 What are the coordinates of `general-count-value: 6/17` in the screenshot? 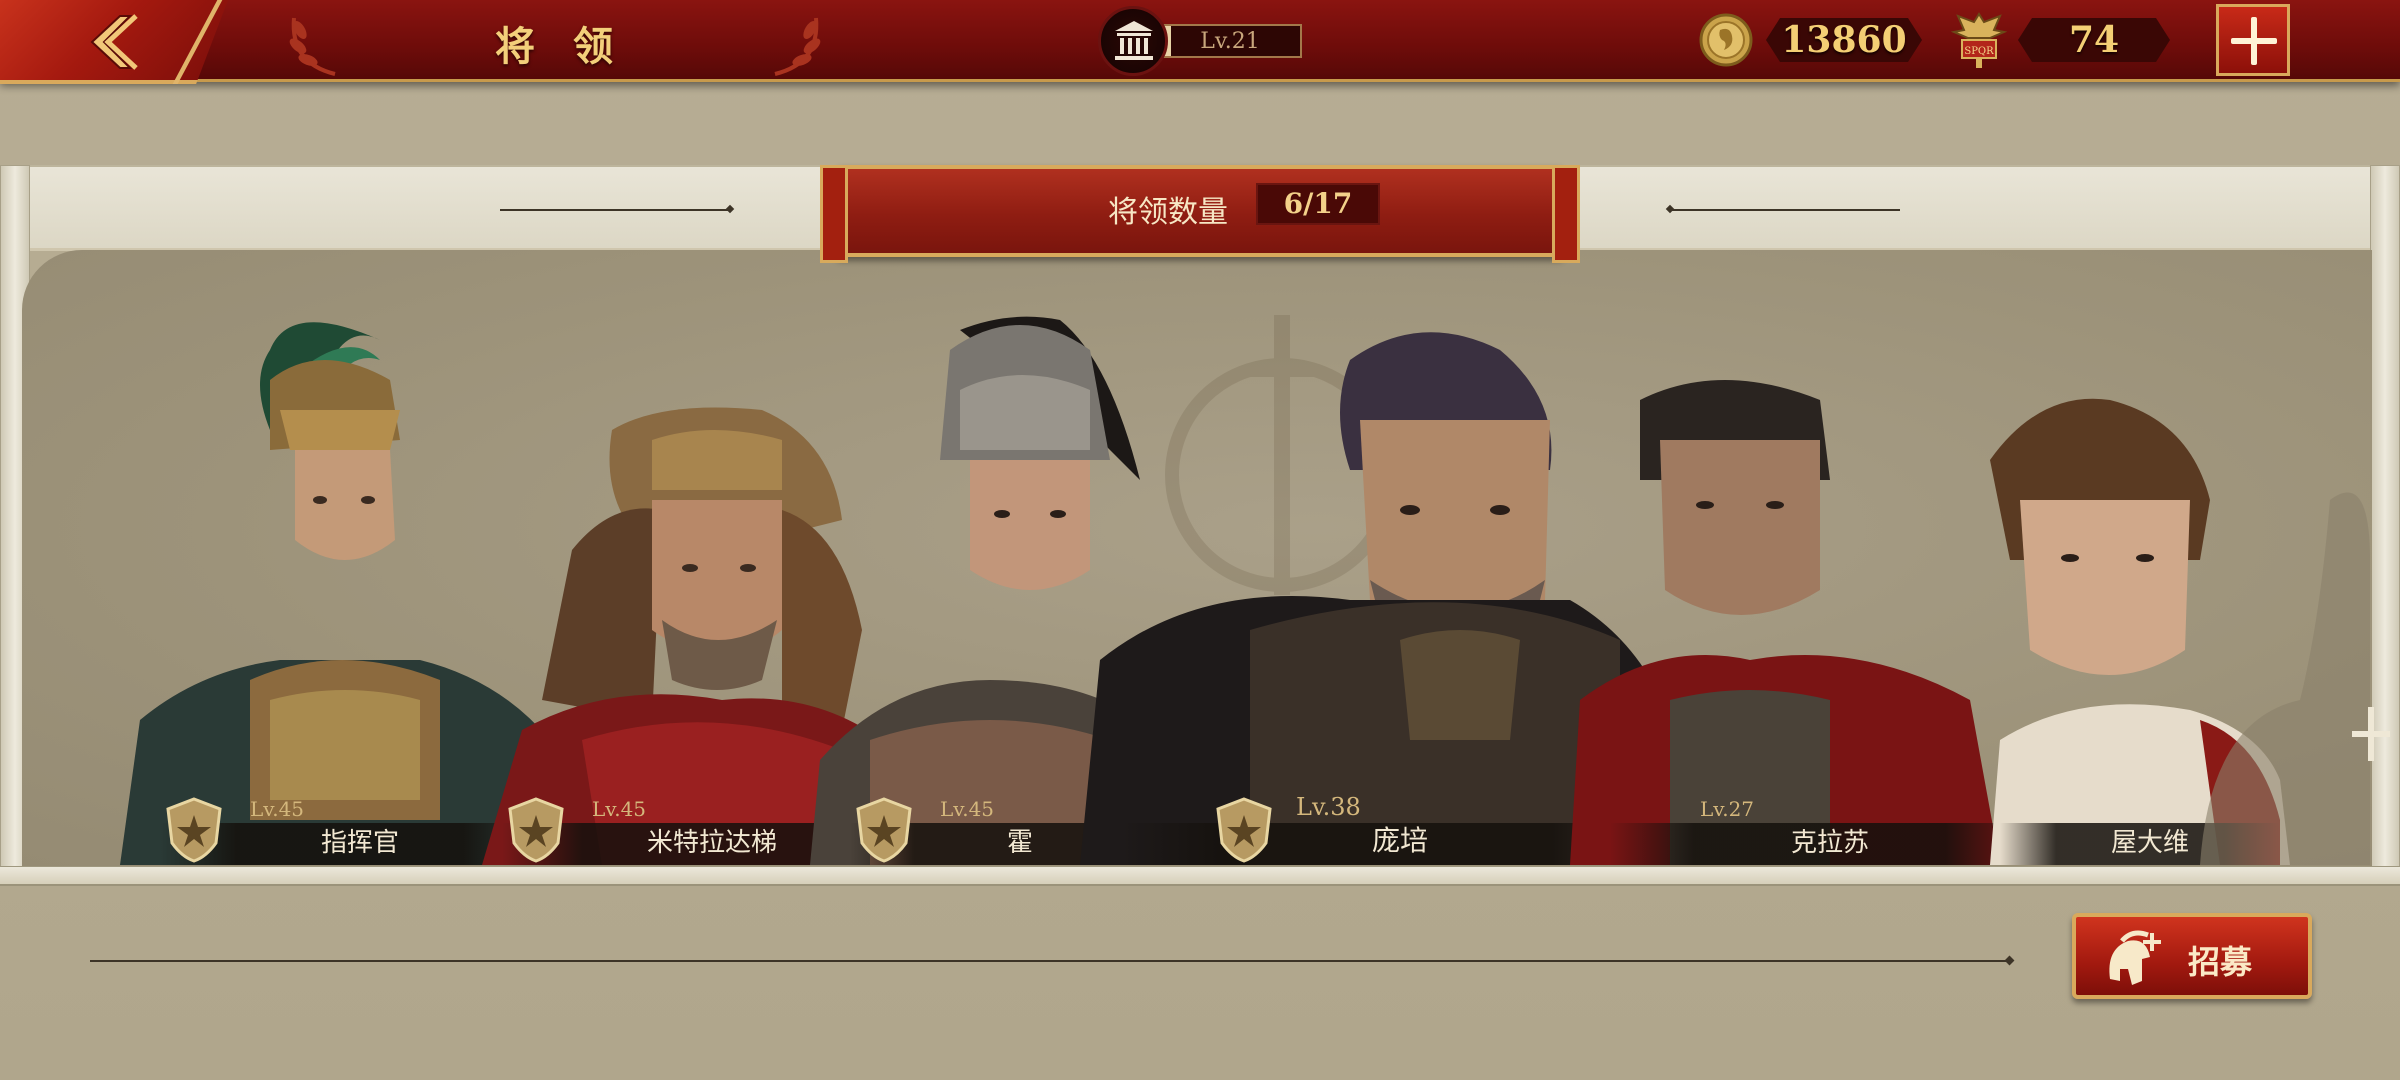 It's located at (1318, 204).